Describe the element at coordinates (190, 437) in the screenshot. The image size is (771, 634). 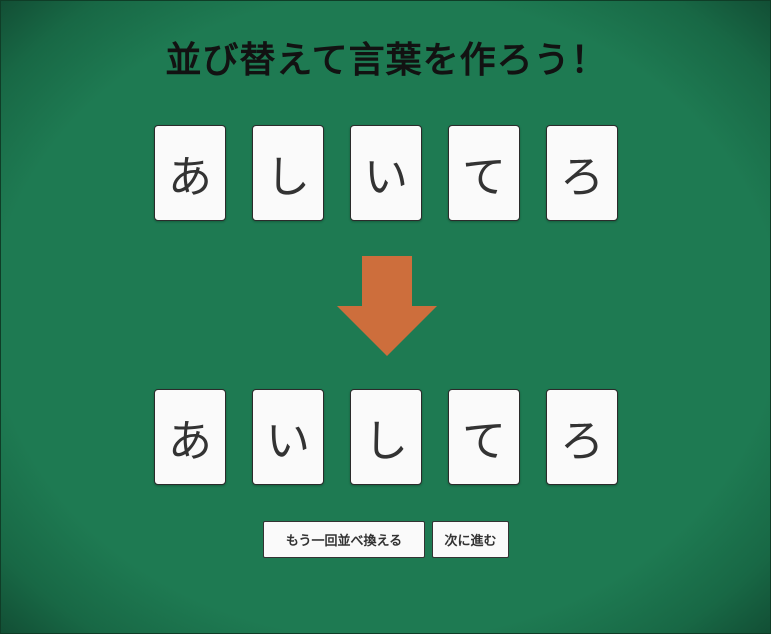
I see `answer-card: あ` at that location.